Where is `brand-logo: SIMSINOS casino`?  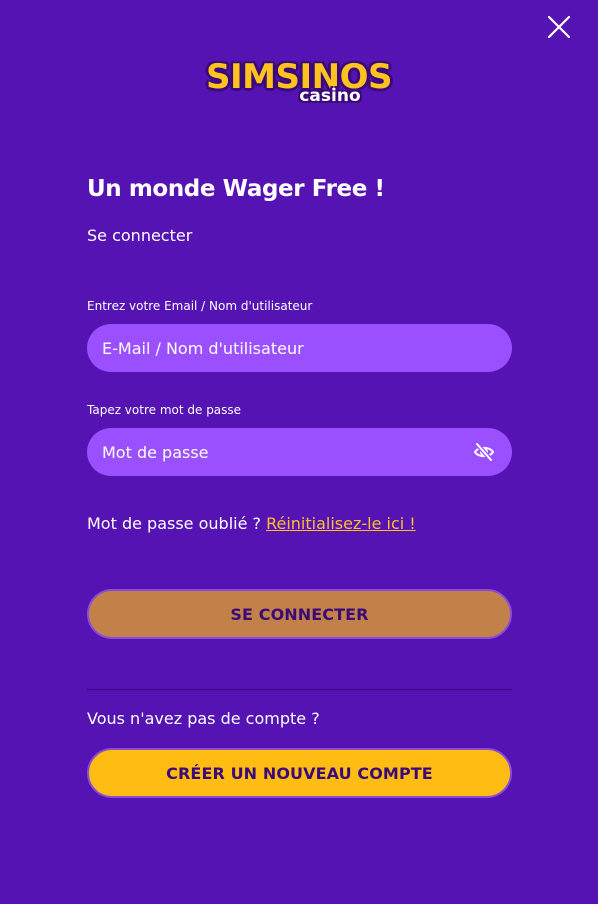 brand-logo: SIMSINOS casino is located at coordinates (299, 82).